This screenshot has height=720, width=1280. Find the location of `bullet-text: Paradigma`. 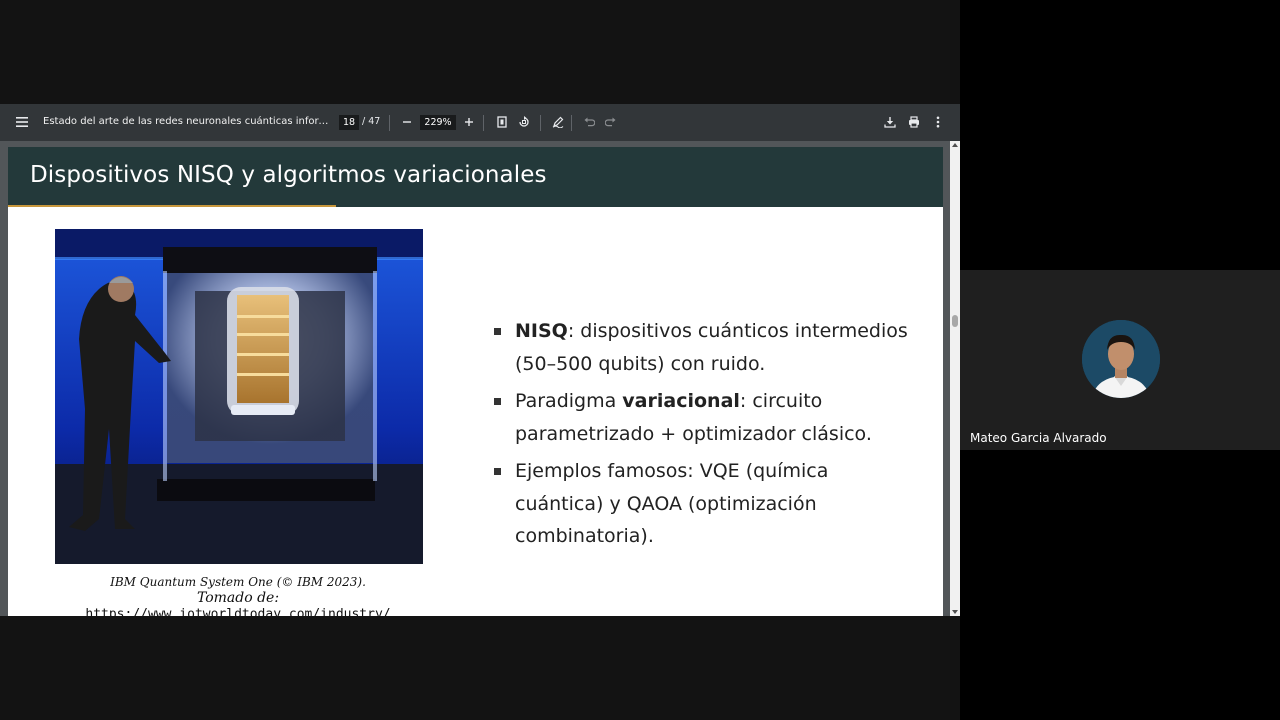

bullet-text: Paradigma is located at coordinates (569, 401).